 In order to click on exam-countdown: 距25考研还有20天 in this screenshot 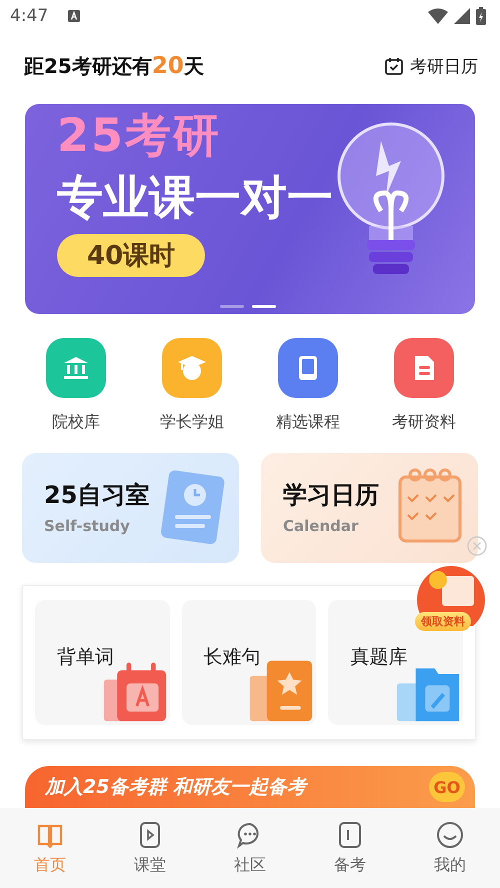, I will do `click(114, 66)`.